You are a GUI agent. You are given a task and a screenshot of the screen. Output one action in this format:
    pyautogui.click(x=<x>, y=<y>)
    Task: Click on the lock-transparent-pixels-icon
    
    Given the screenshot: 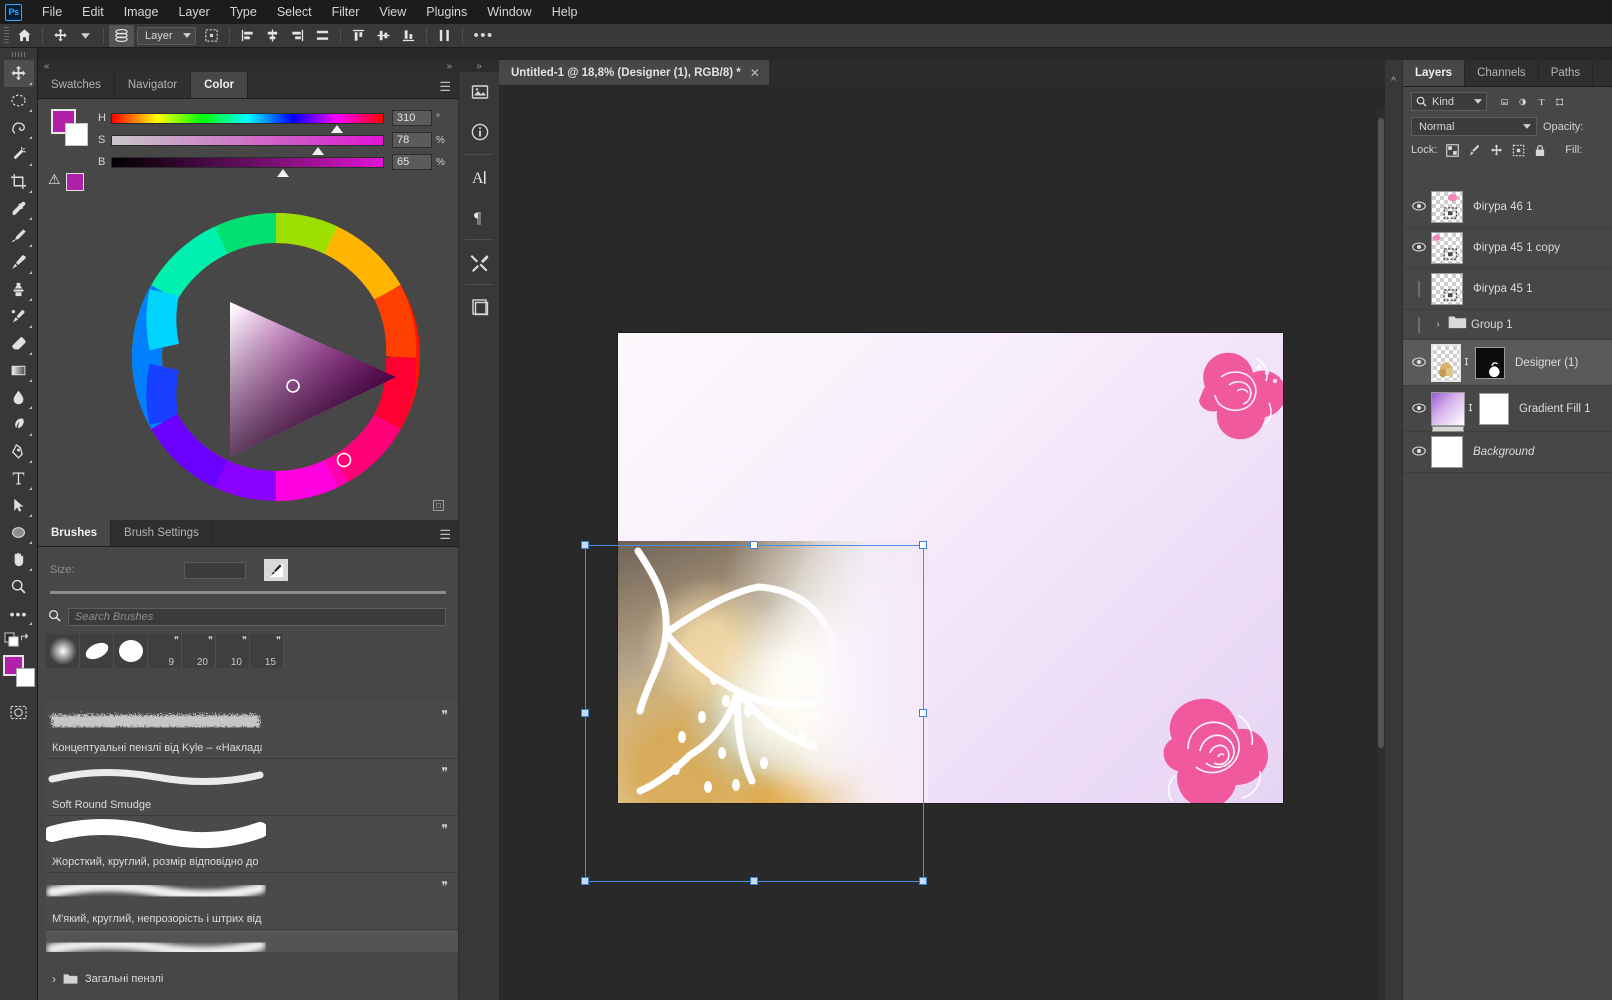 What is the action you would take?
    pyautogui.click(x=1453, y=150)
    